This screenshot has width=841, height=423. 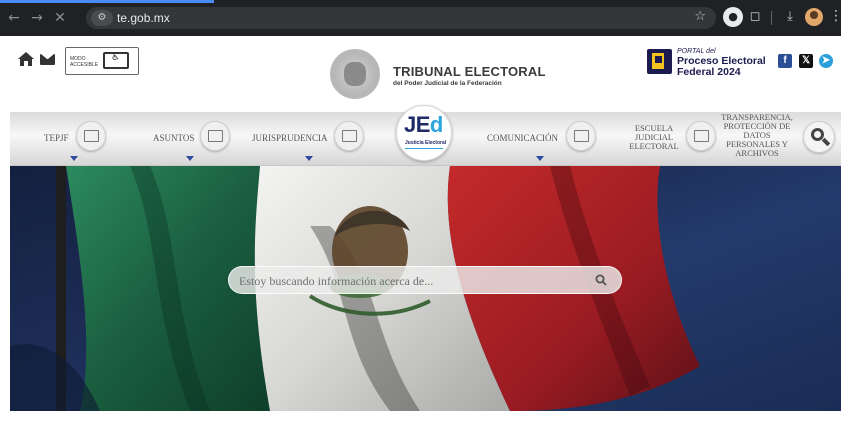 What do you see at coordinates (102, 18) in the screenshot?
I see `site-info-icon: ⚙` at bounding box center [102, 18].